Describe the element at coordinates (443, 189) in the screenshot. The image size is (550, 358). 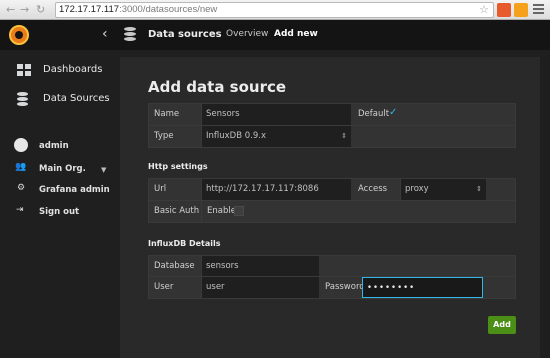
I see `access-select: proxy ⇕` at that location.